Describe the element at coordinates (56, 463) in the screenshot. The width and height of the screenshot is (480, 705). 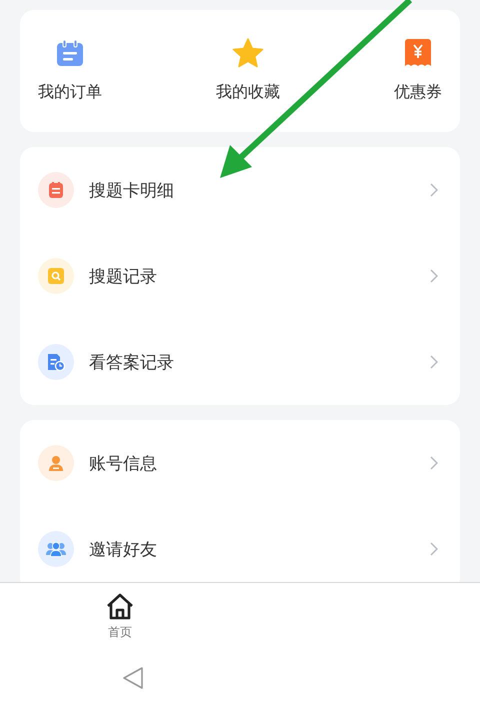
I see `person-icon` at that location.